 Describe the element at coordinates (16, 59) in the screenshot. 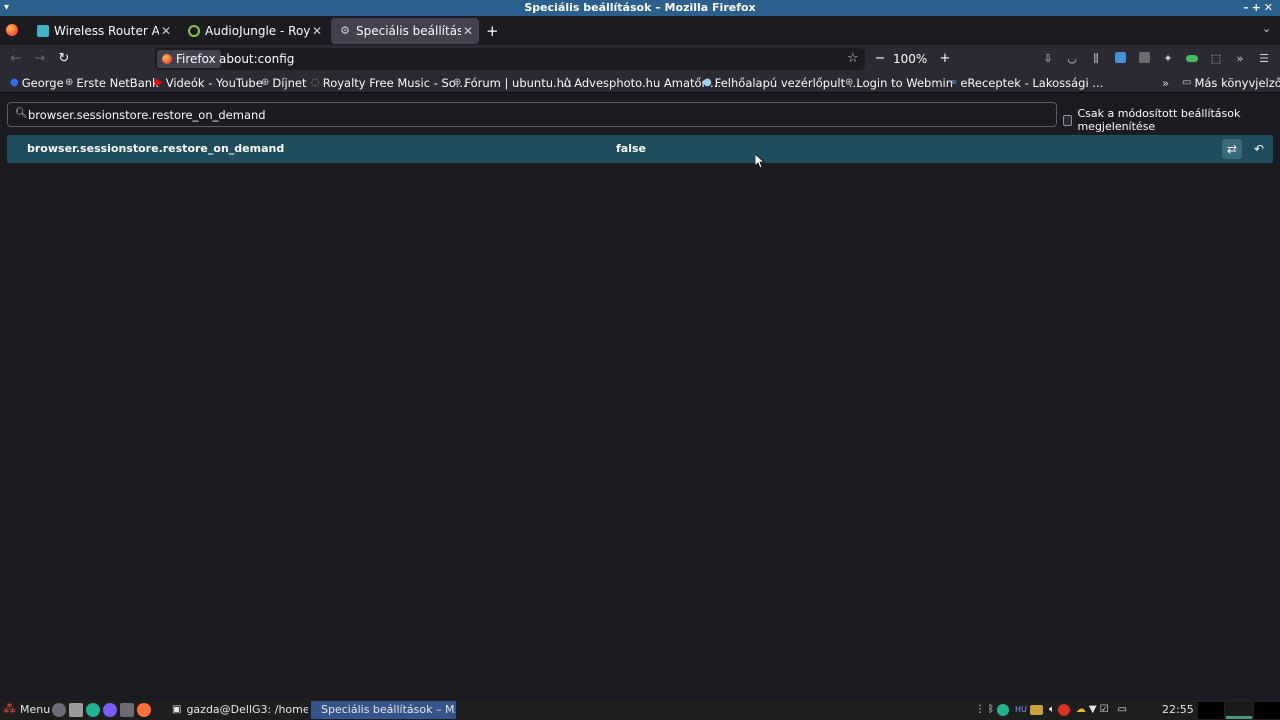

I see `back-button: ←` at that location.